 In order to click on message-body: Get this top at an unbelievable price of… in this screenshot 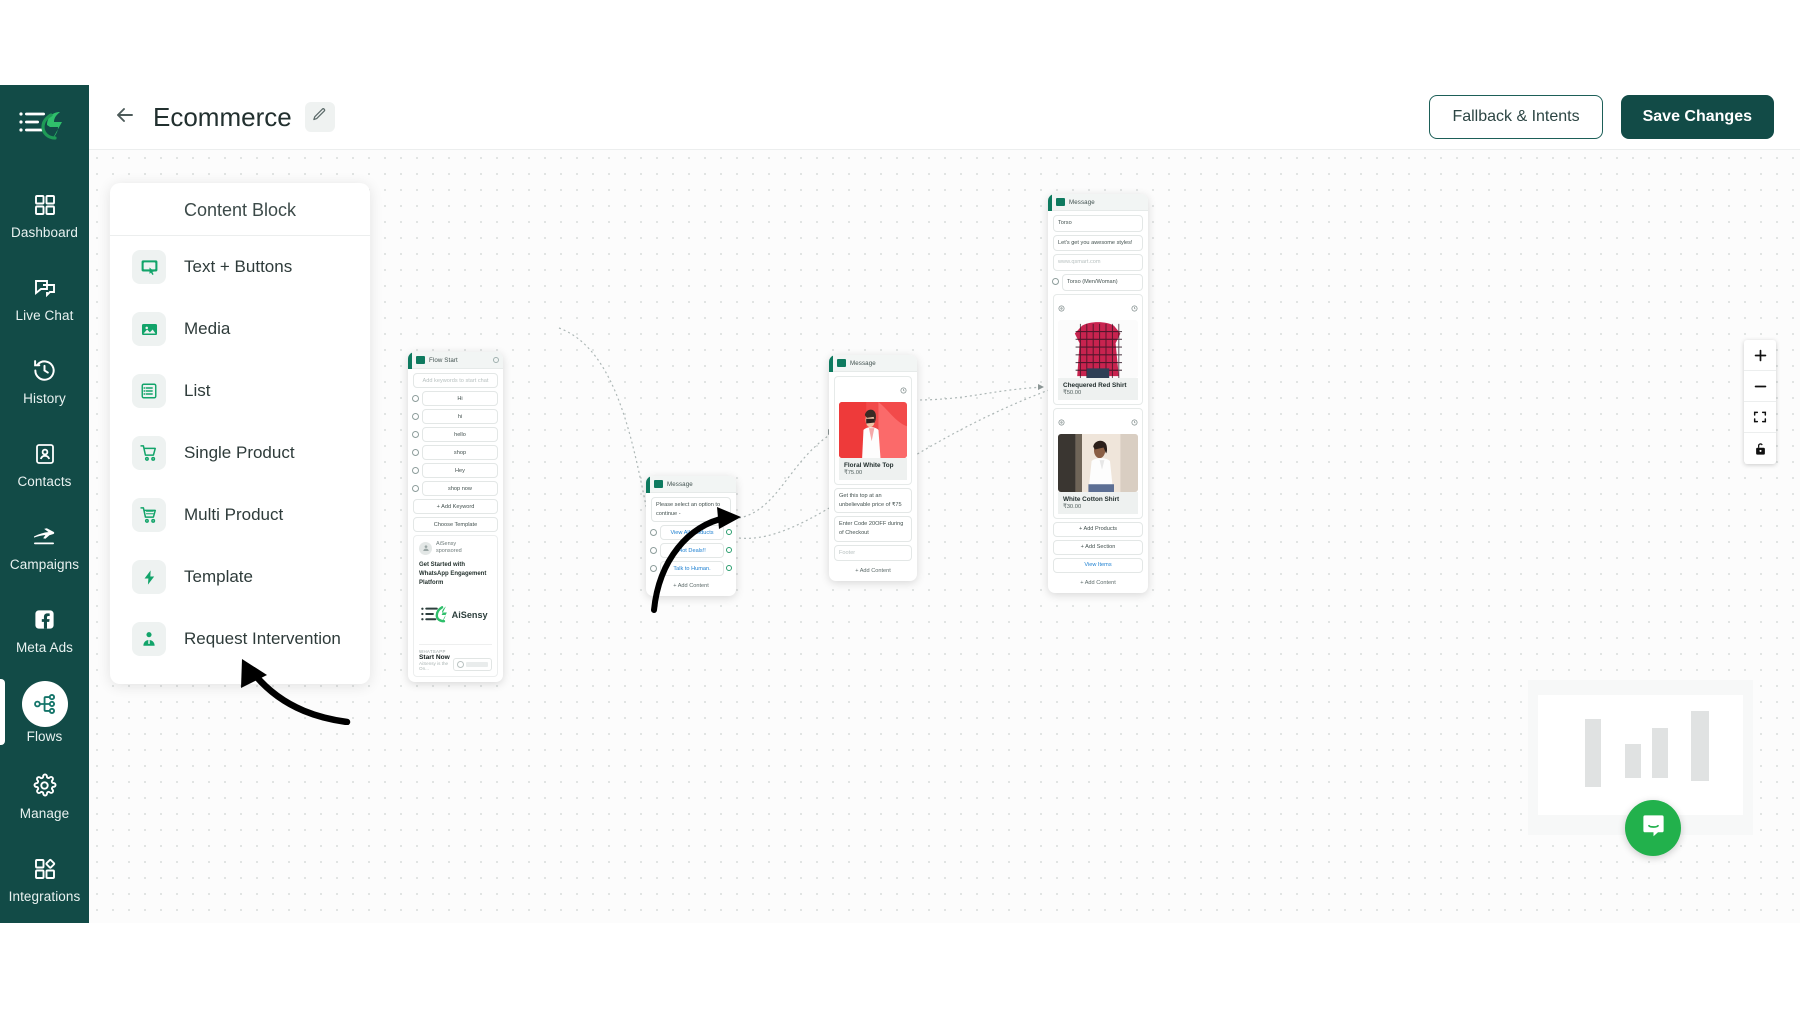, I will do `click(873, 501)`.